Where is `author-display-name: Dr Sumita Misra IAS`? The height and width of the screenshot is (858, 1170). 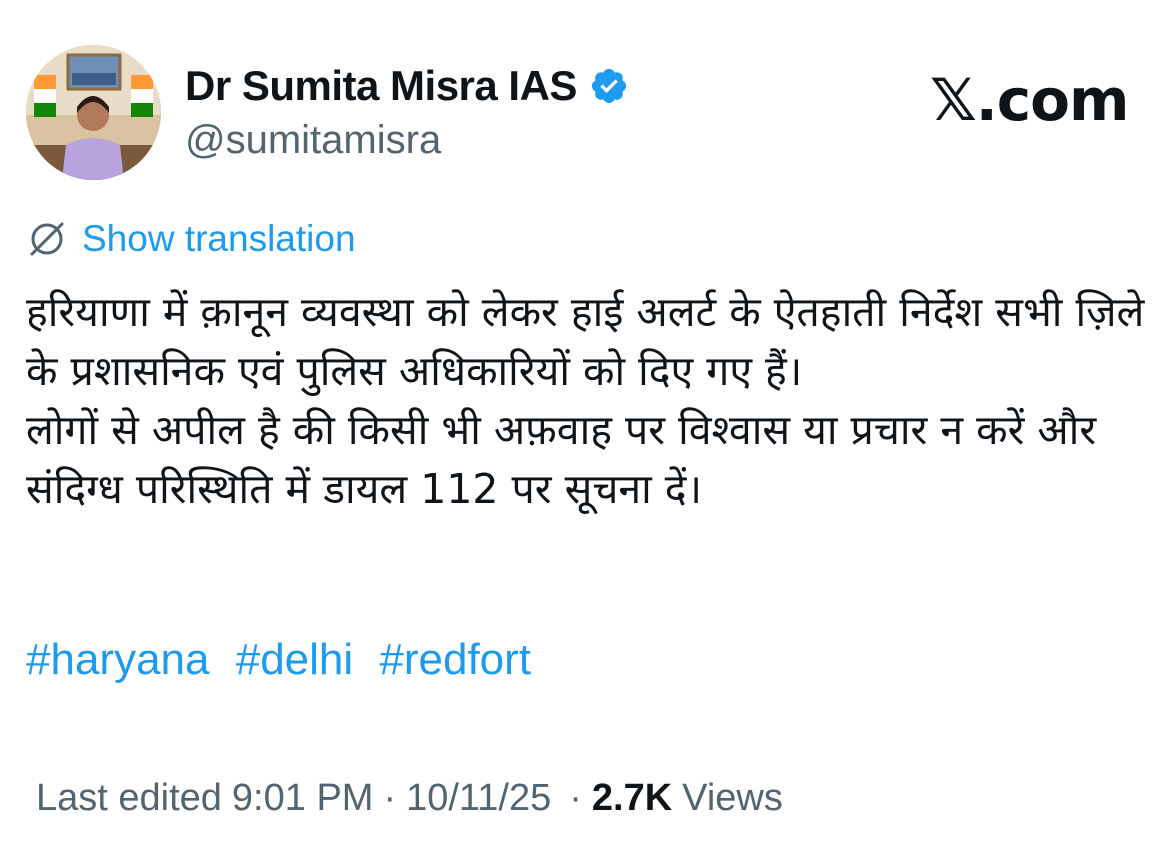
author-display-name: Dr Sumita Misra IAS is located at coordinates (381, 86).